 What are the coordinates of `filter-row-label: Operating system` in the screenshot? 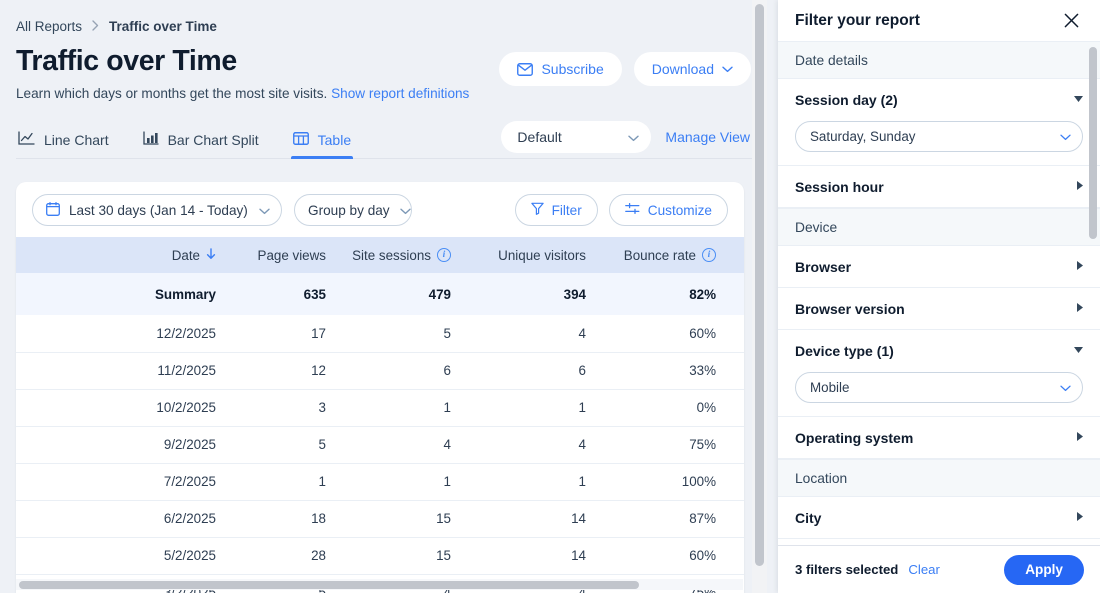 It's located at (854, 437).